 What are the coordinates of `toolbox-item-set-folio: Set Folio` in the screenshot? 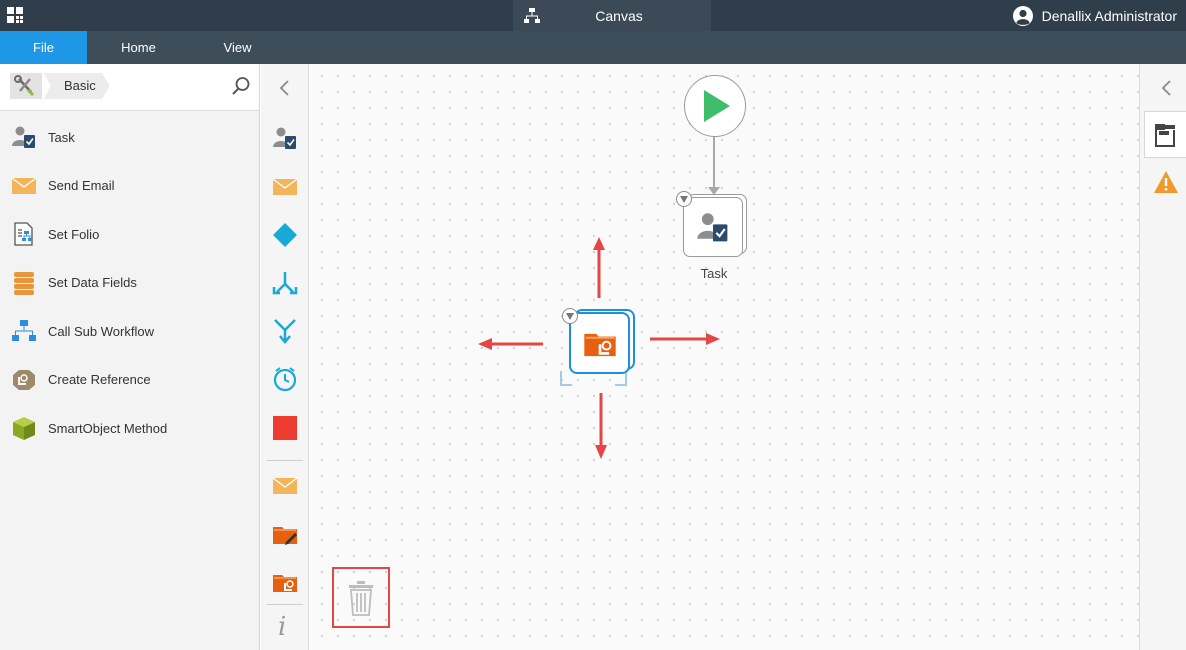 It's located at (129, 234).